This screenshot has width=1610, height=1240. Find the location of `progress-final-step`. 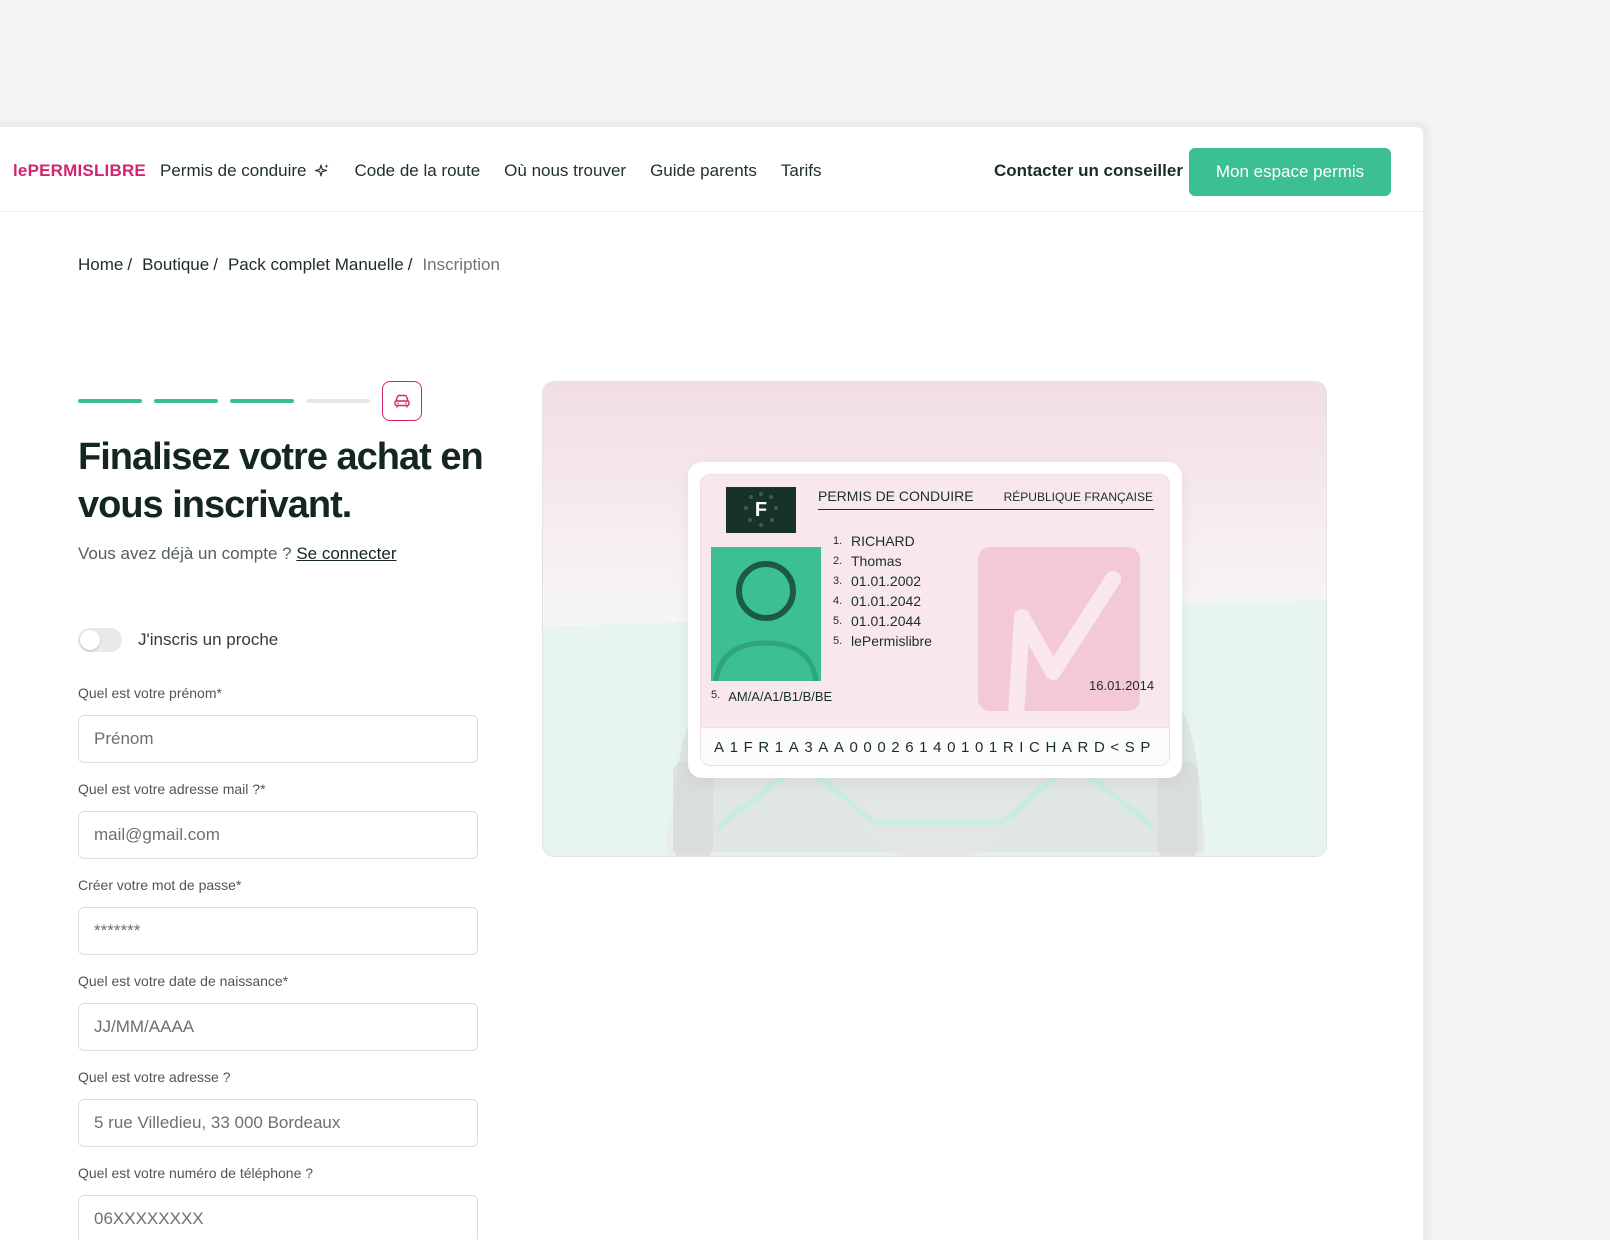

progress-final-step is located at coordinates (402, 401).